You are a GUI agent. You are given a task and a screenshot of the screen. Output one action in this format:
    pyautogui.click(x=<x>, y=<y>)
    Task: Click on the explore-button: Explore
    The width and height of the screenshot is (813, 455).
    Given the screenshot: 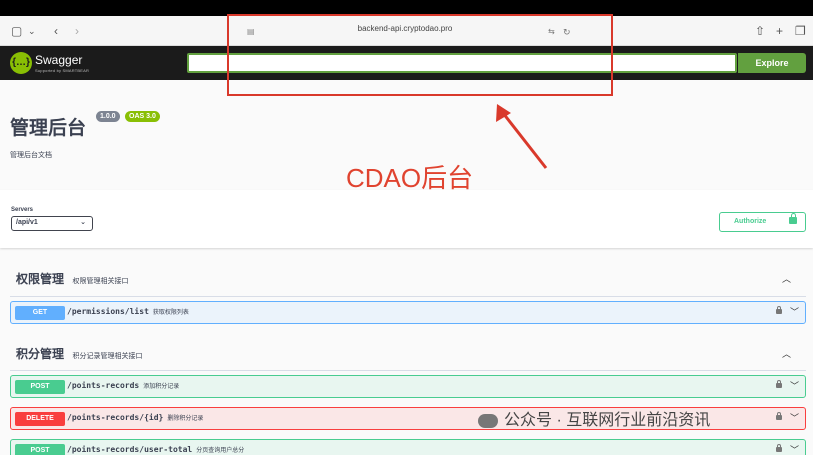 What is the action you would take?
    pyautogui.click(x=772, y=63)
    